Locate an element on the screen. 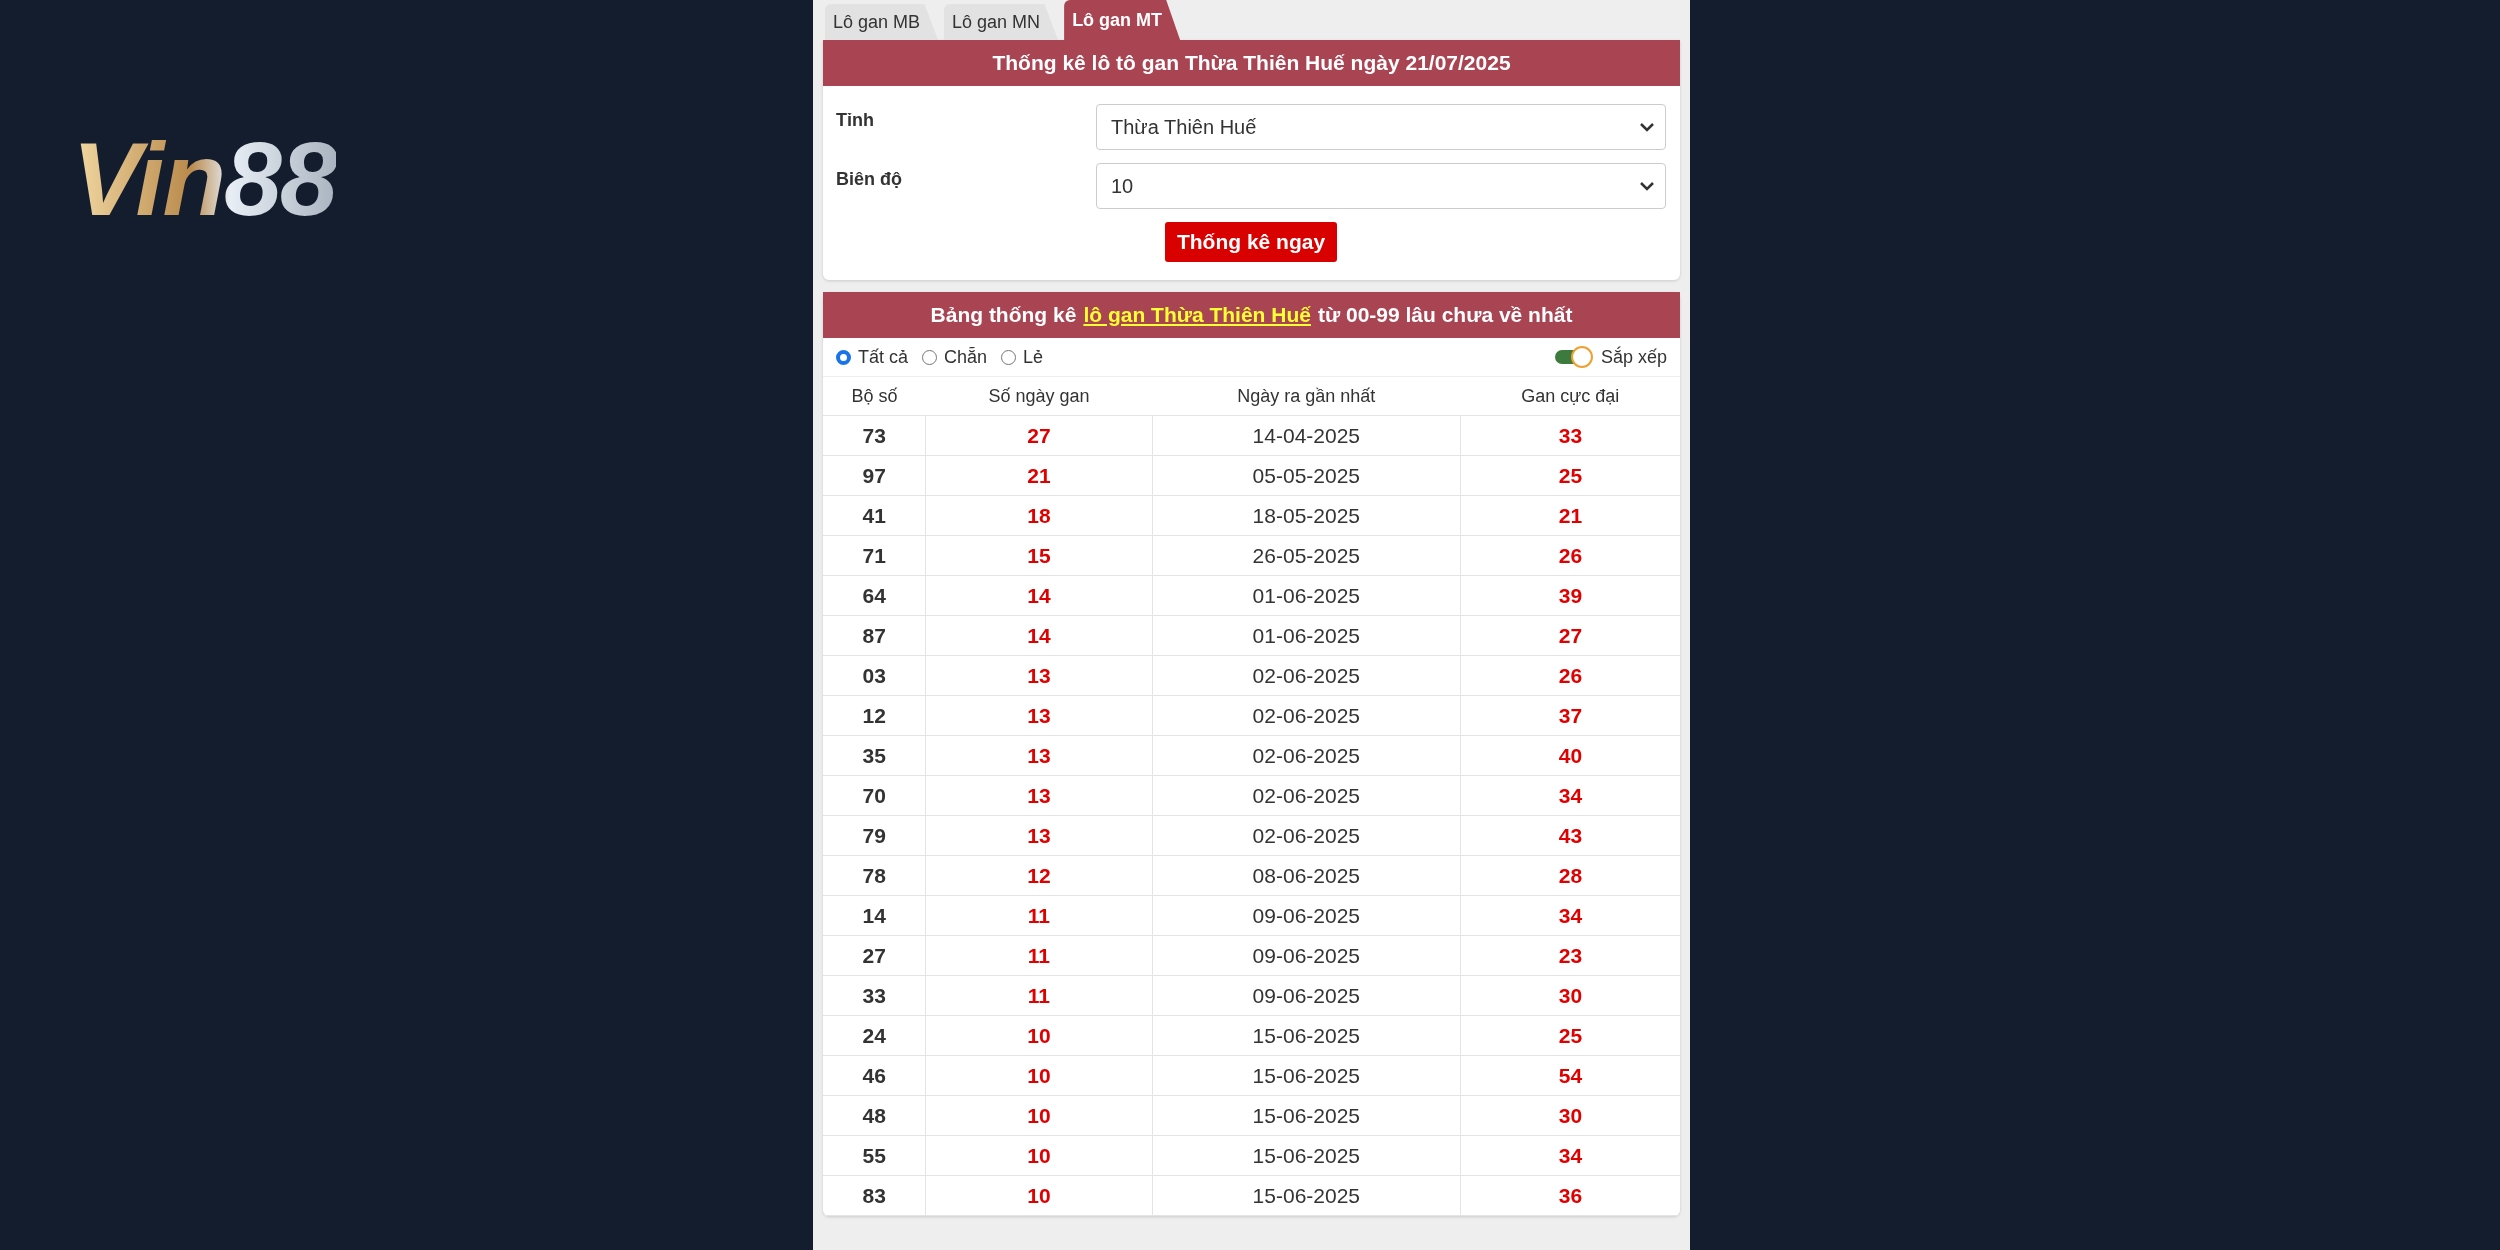  column-header: Số ngày gan is located at coordinates (1039, 396).